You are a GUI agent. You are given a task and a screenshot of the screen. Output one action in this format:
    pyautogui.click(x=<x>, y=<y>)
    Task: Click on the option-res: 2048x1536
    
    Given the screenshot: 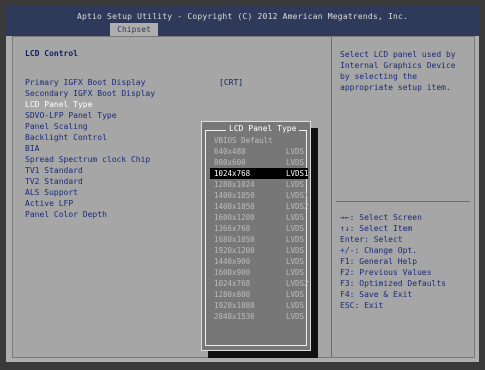 What is the action you would take?
    pyautogui.click(x=234, y=316)
    